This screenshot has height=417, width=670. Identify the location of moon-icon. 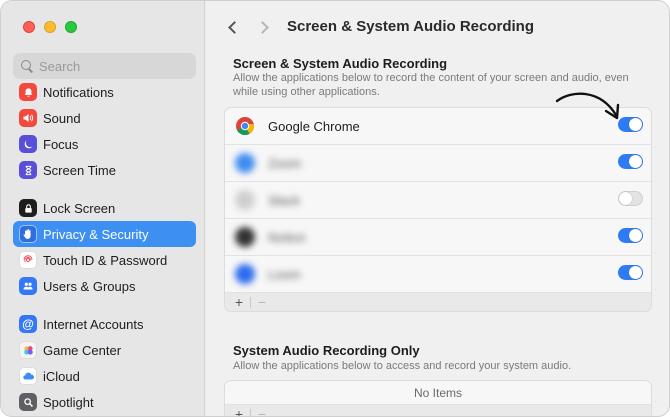
(28, 144).